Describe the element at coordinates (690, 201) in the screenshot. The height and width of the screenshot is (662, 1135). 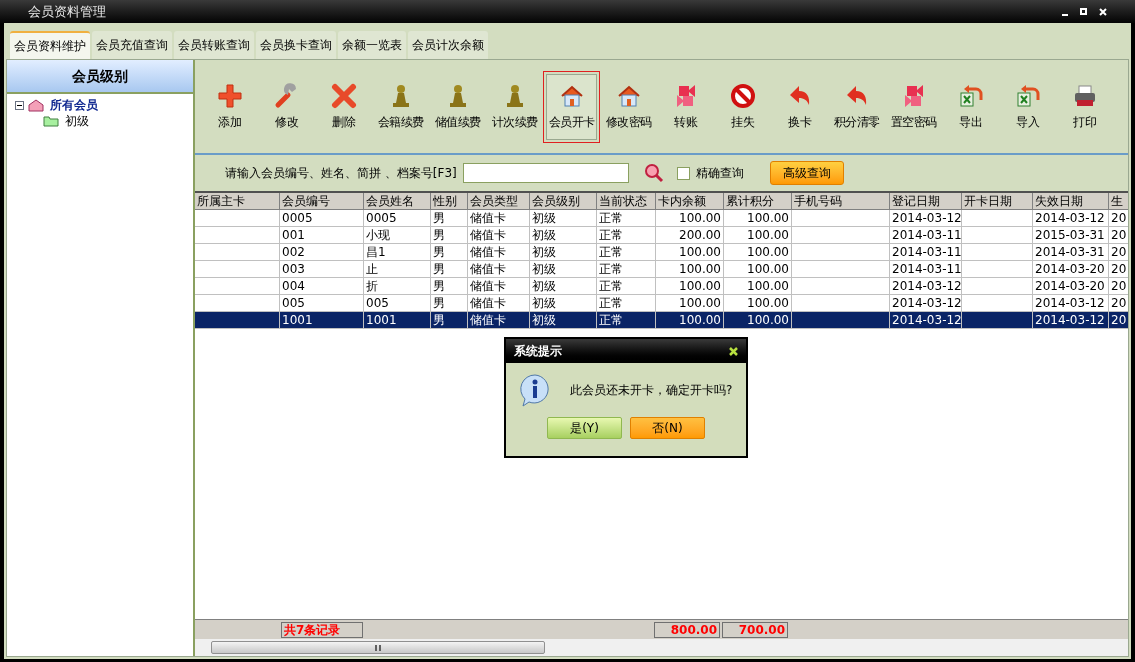
I see `column-header: 卡内余额` at that location.